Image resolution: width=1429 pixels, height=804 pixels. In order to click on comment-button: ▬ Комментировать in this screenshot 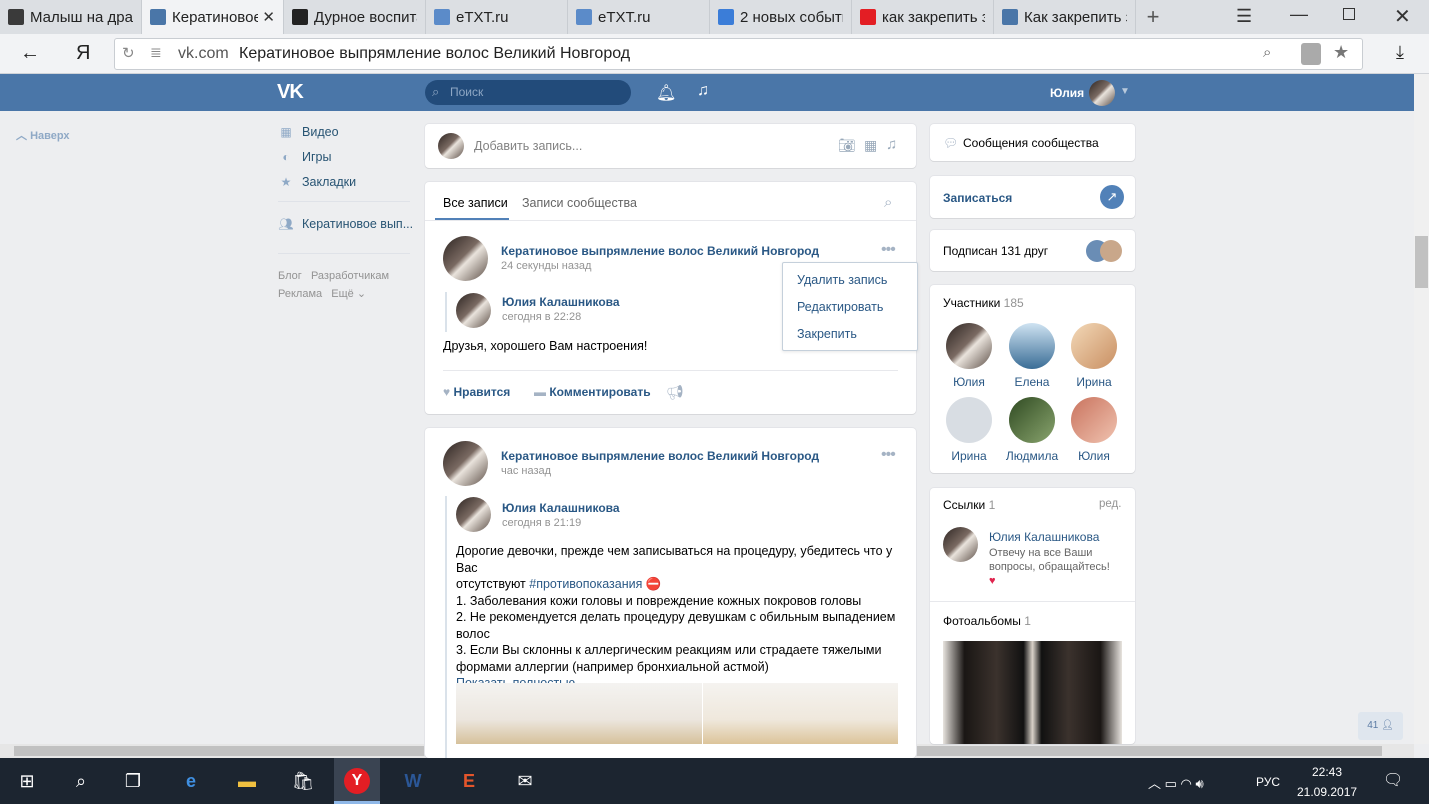, I will do `click(592, 392)`.